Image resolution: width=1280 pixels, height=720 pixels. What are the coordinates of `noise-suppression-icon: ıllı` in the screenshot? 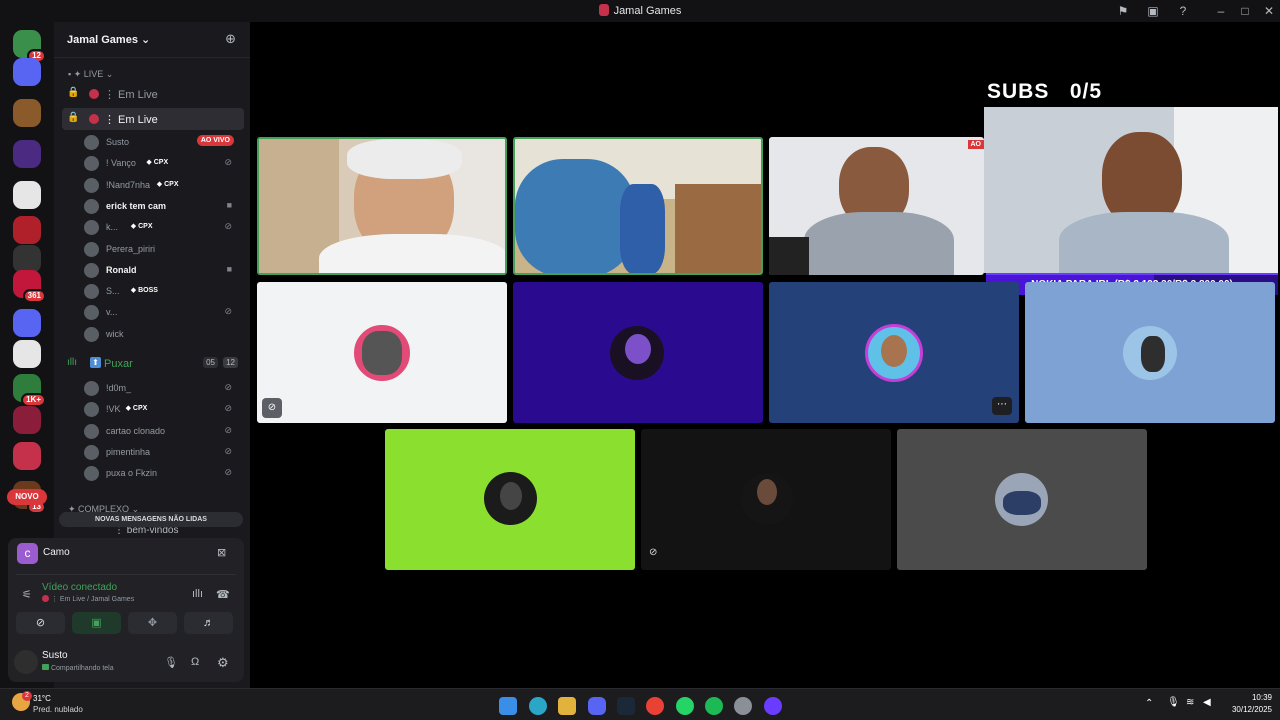 It's located at (197, 594).